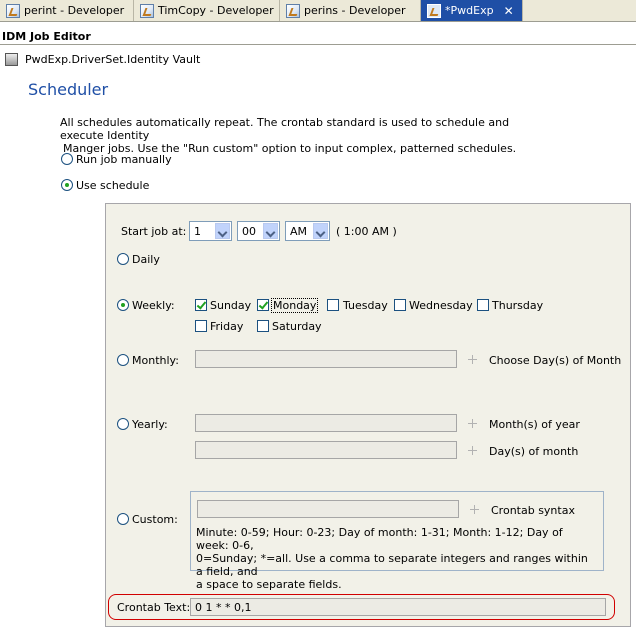 The image size is (636, 632). Describe the element at coordinates (366, 231) in the screenshot. I see `time-preview: ( 1:00 AM )` at that location.